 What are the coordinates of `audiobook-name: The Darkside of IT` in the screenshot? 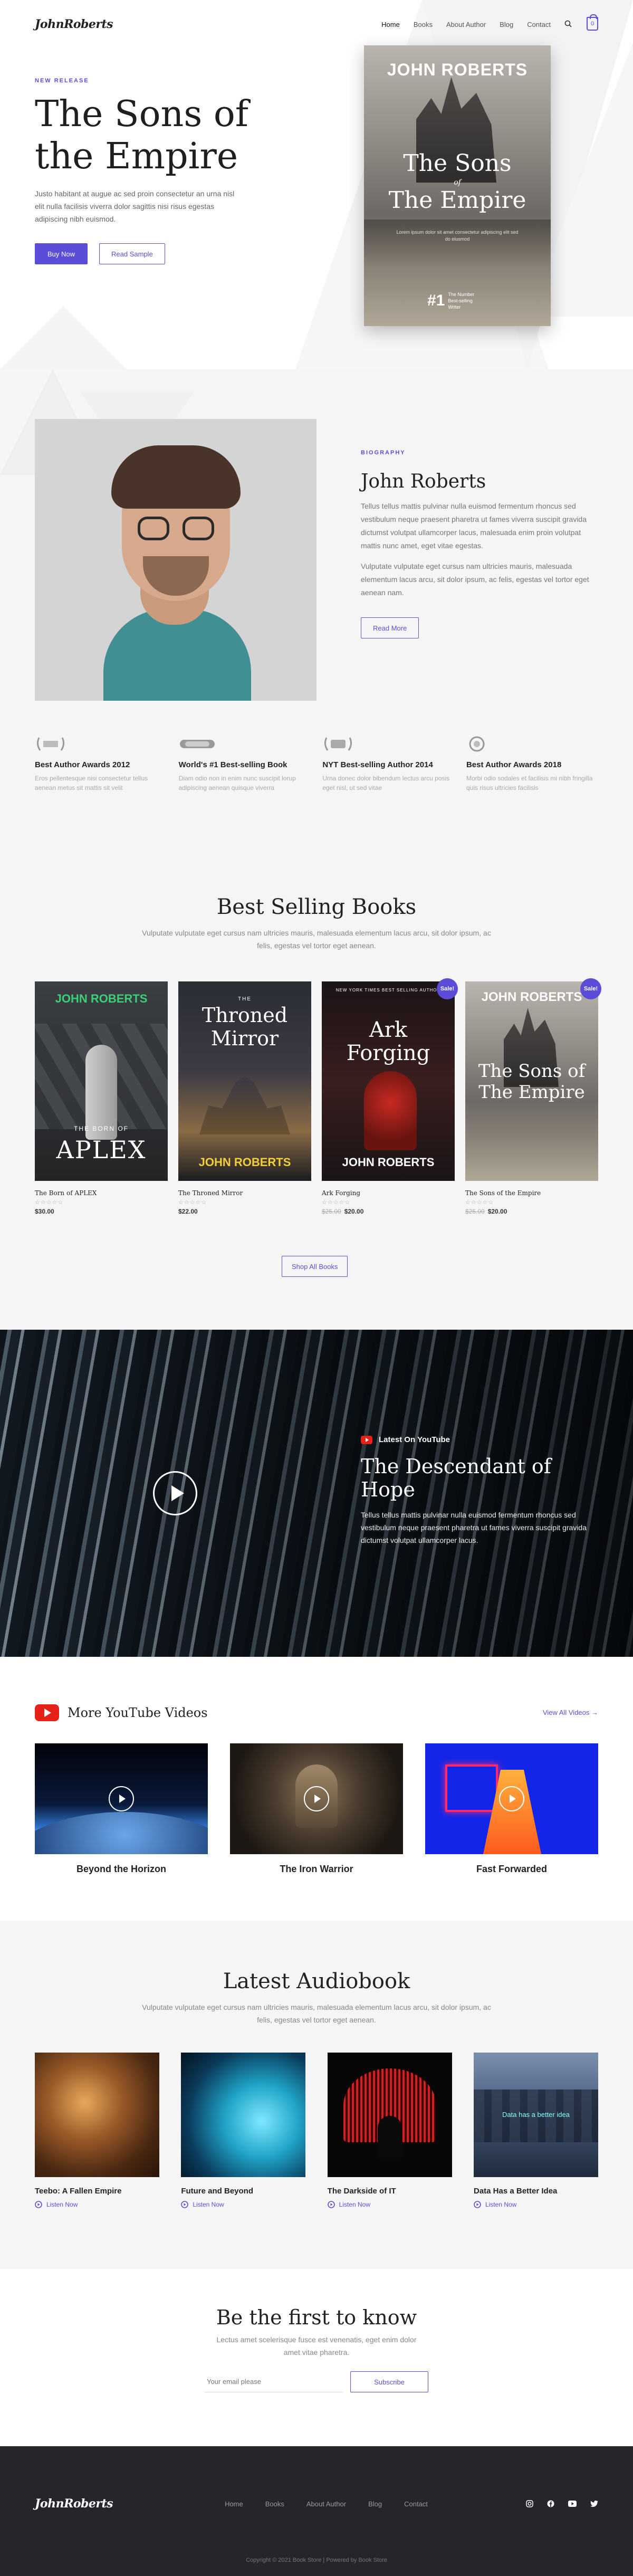 It's located at (390, 2191).